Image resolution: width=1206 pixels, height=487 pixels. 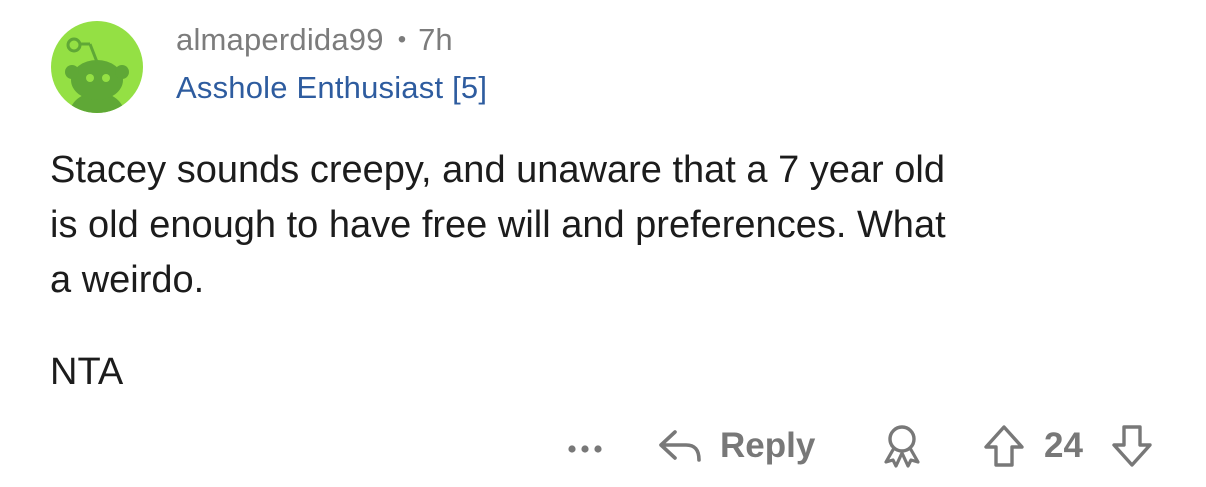 What do you see at coordinates (680, 446) in the screenshot?
I see `reply-arrow-icon` at bounding box center [680, 446].